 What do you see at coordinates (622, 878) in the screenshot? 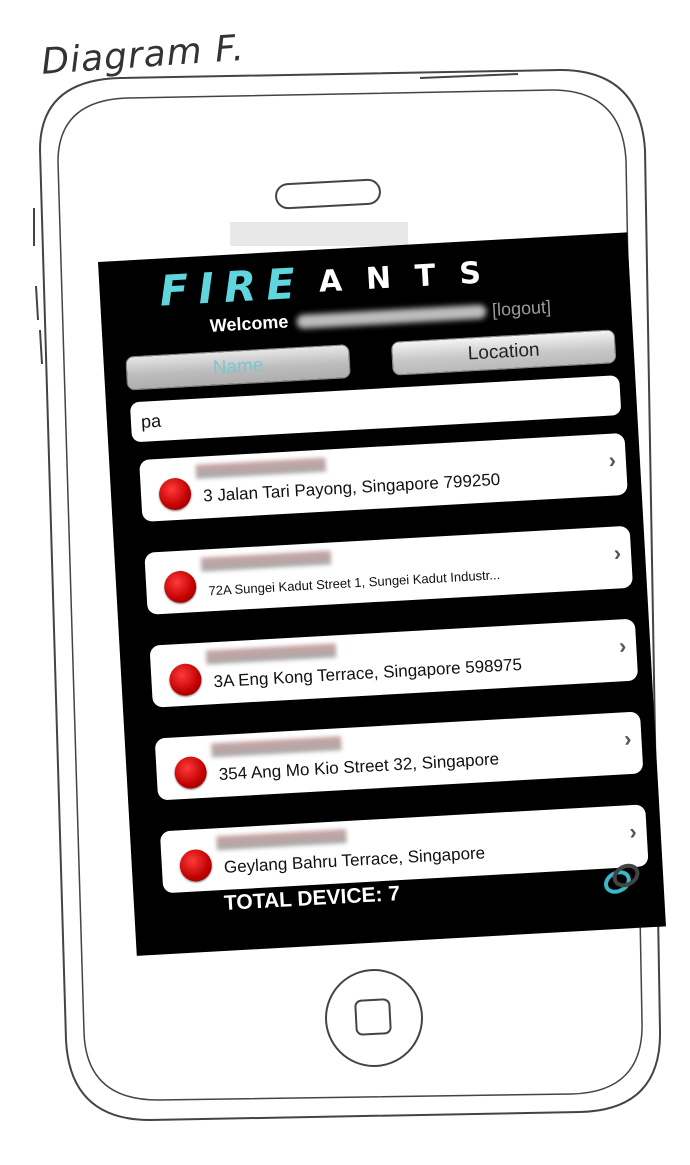
I see `rings-logo-icon` at bounding box center [622, 878].